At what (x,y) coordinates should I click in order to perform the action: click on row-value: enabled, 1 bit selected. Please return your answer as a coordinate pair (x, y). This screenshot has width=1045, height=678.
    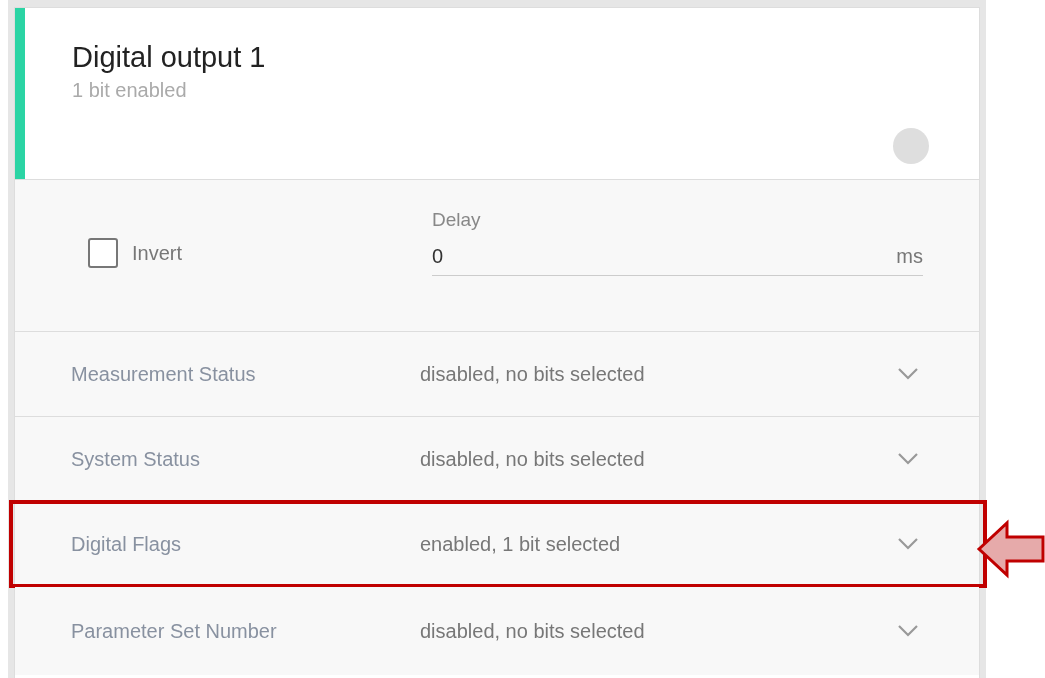
    Looking at the image, I should click on (521, 544).